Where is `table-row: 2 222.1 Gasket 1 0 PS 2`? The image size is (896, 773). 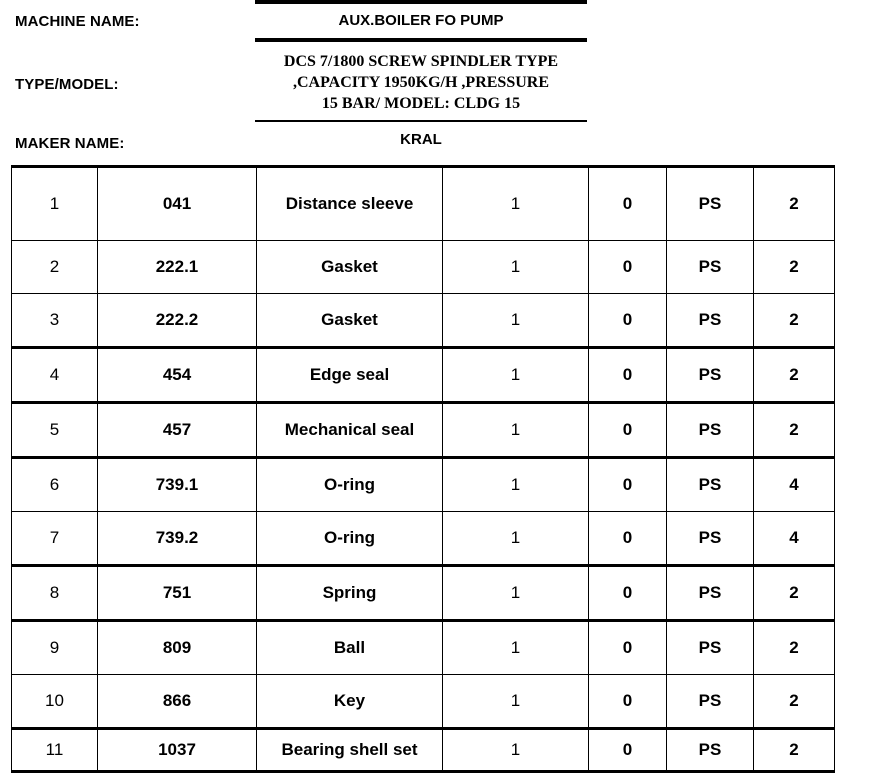 table-row: 2 222.1 Gasket 1 0 PS 2 is located at coordinates (423, 267).